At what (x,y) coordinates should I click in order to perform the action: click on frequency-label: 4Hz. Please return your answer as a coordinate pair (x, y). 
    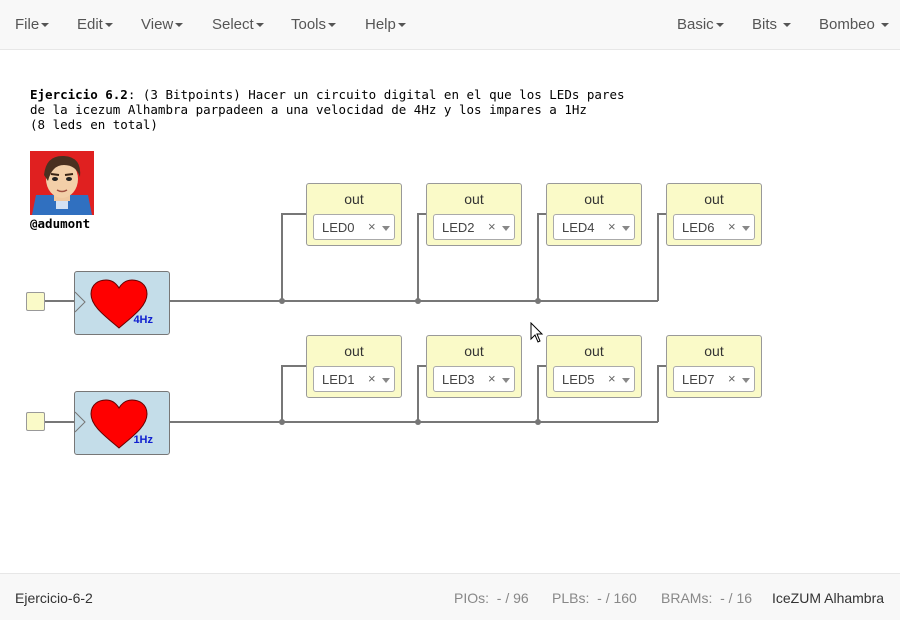
    Looking at the image, I should click on (143, 320).